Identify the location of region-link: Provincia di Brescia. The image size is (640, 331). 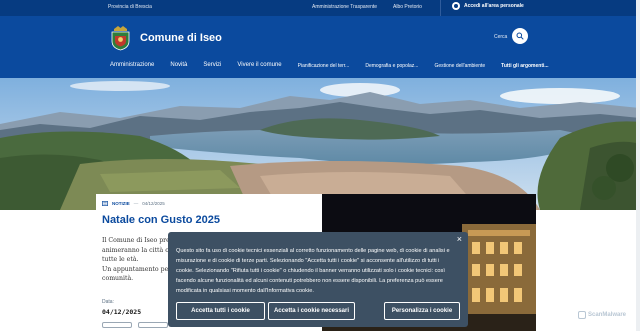
(130, 7).